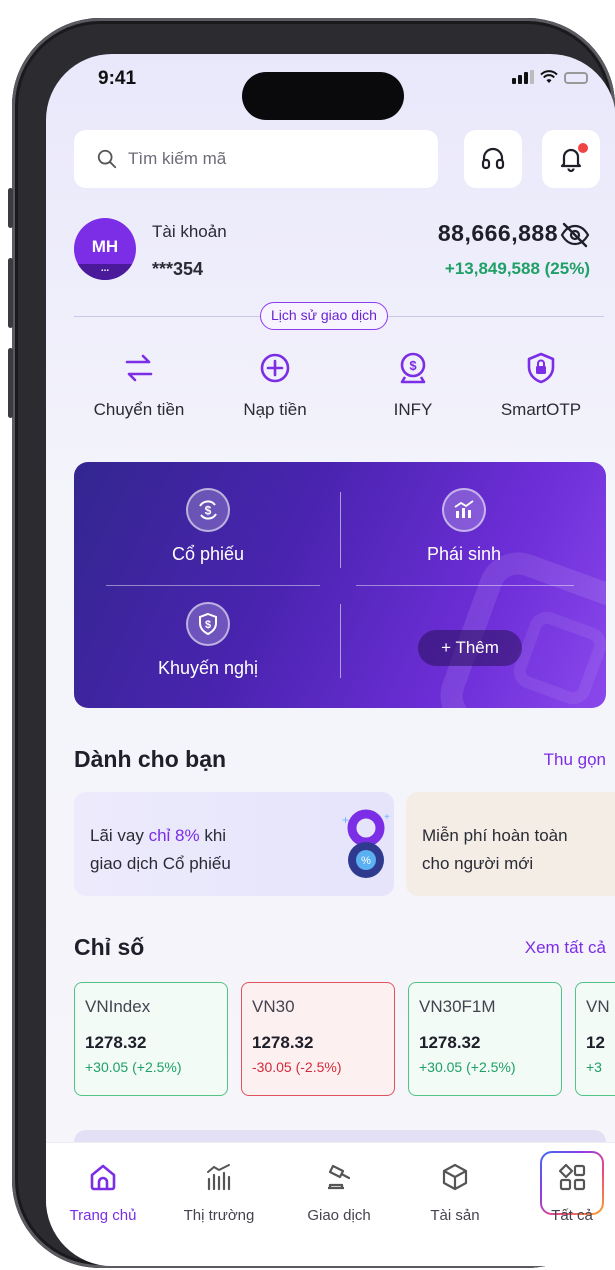 Image resolution: width=615 pixels, height=1270 pixels. Describe the element at coordinates (268, 159) in the screenshot. I see `search-input` at that location.